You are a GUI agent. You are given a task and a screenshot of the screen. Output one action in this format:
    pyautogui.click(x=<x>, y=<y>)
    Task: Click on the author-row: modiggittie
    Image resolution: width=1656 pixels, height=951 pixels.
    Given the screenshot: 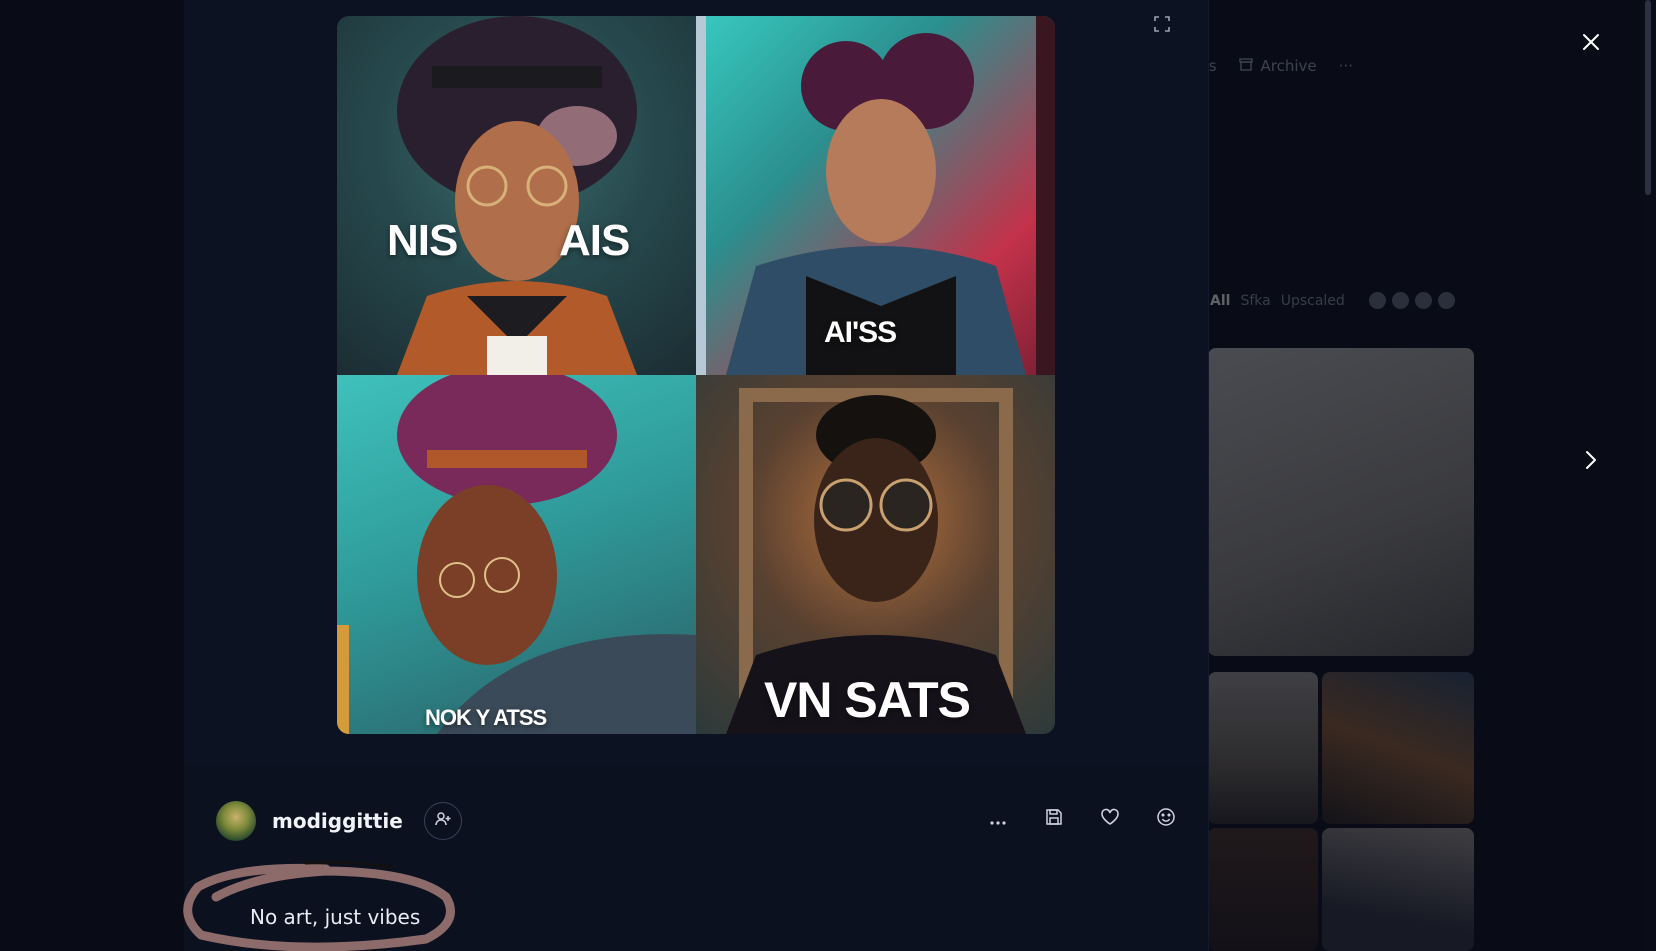 What is the action you would take?
    pyautogui.click(x=339, y=821)
    